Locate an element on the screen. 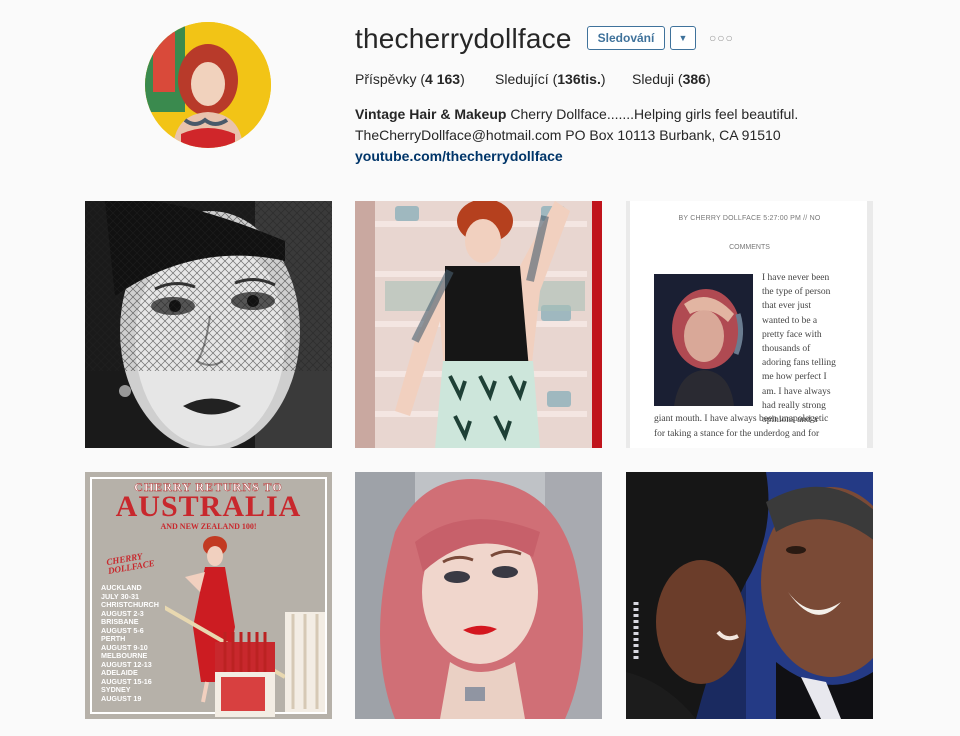 This screenshot has height=736, width=960. blog-text-line: am. I have always is located at coordinates (796, 391).